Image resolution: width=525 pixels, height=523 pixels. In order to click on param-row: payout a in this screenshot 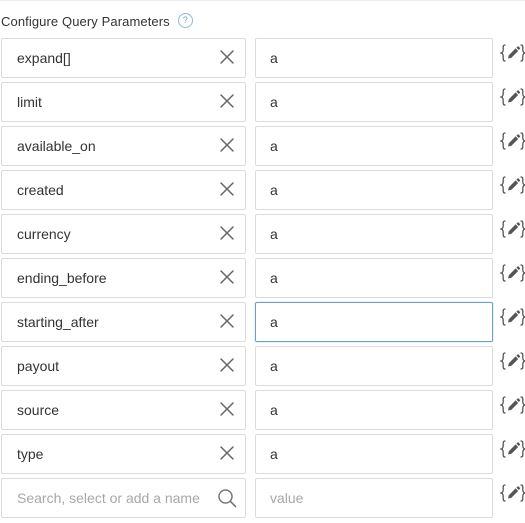, I will do `click(262, 368)`.